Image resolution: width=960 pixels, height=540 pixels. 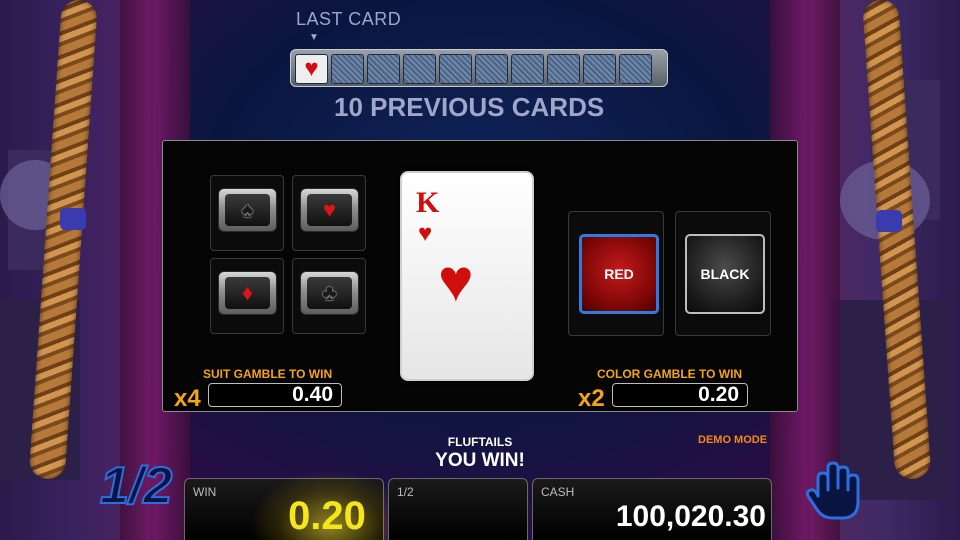 What do you see at coordinates (680, 395) in the screenshot?
I see `color-gamble-value: 0.20` at bounding box center [680, 395].